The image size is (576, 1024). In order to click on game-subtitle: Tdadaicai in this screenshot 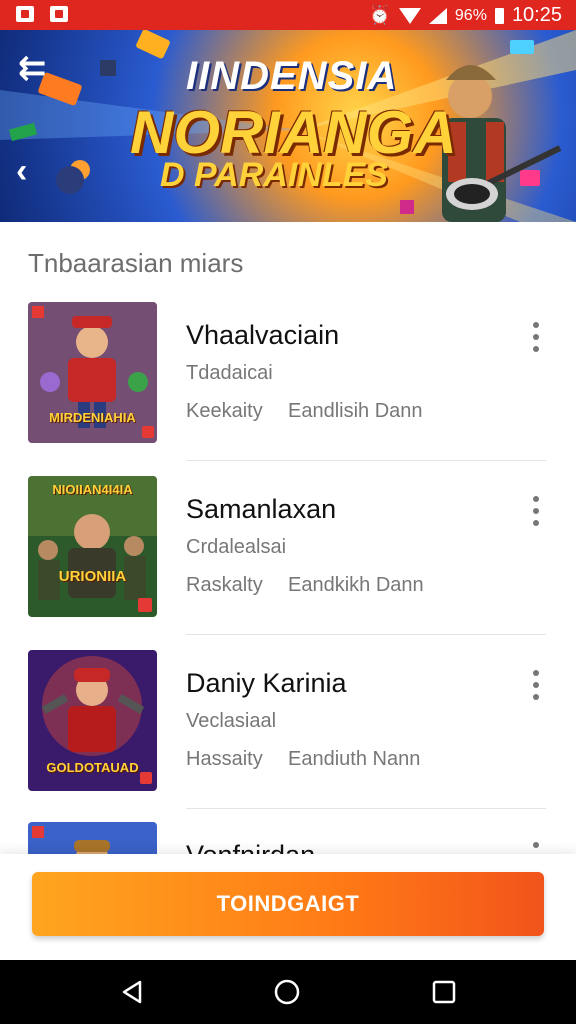, I will do `click(229, 373)`.